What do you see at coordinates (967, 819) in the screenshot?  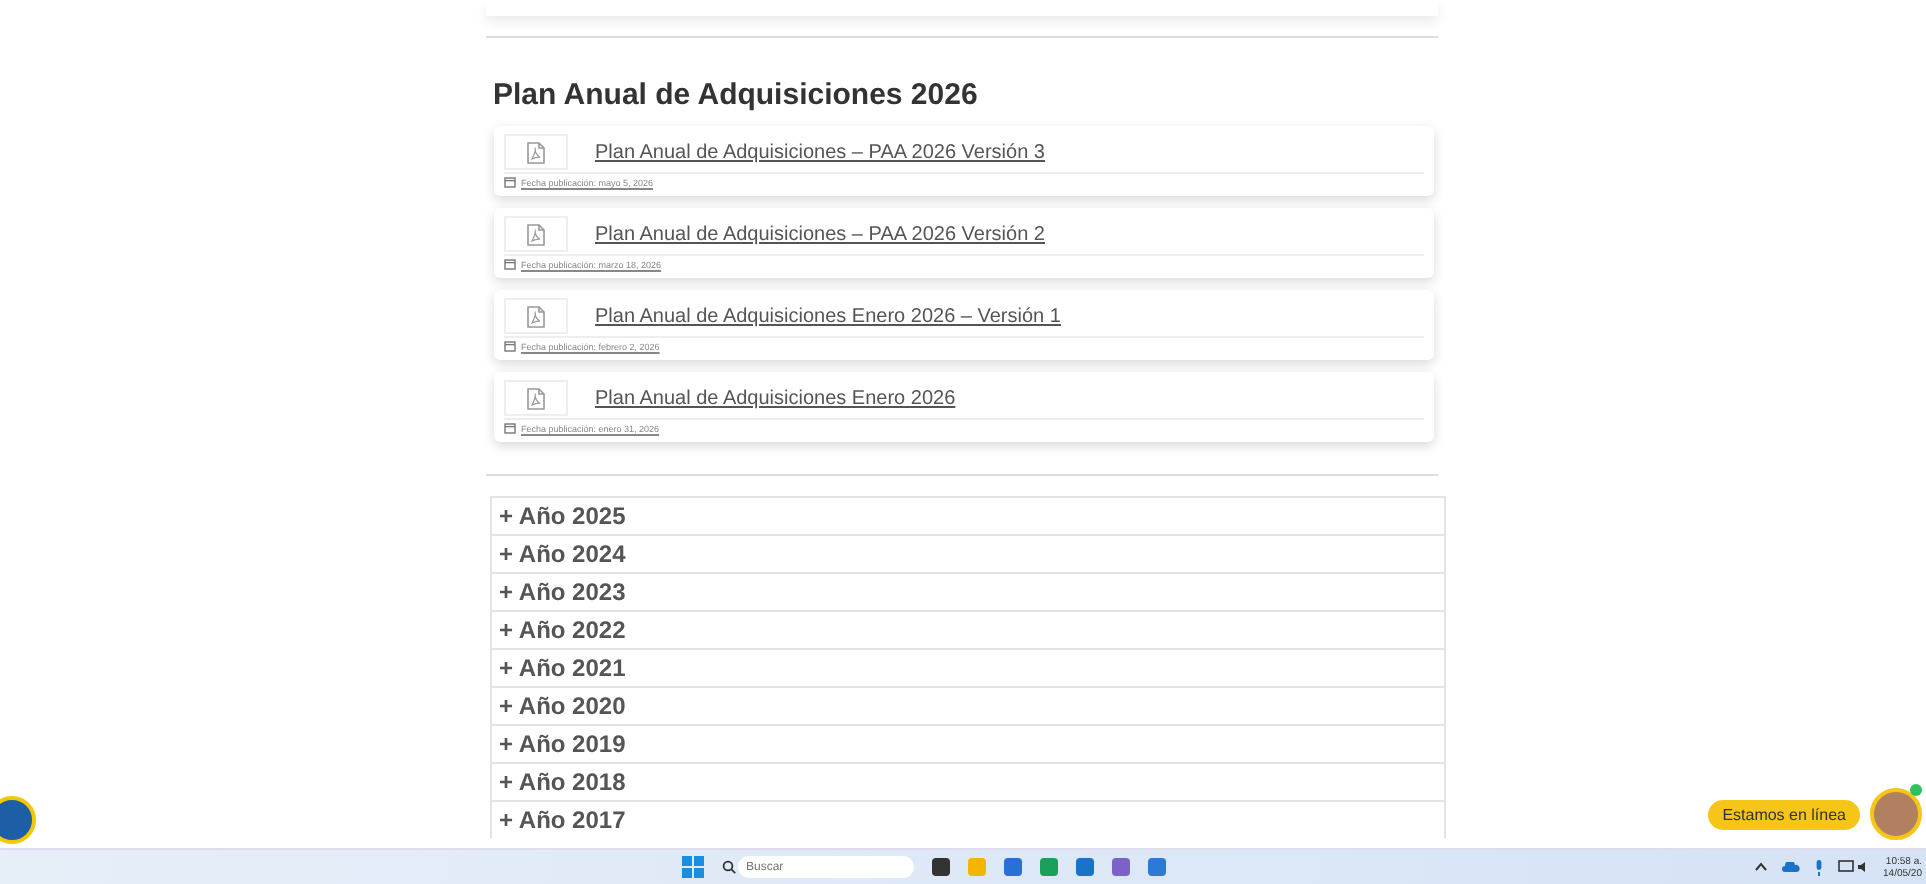 I see `year-accordion-header: + Año 2017` at bounding box center [967, 819].